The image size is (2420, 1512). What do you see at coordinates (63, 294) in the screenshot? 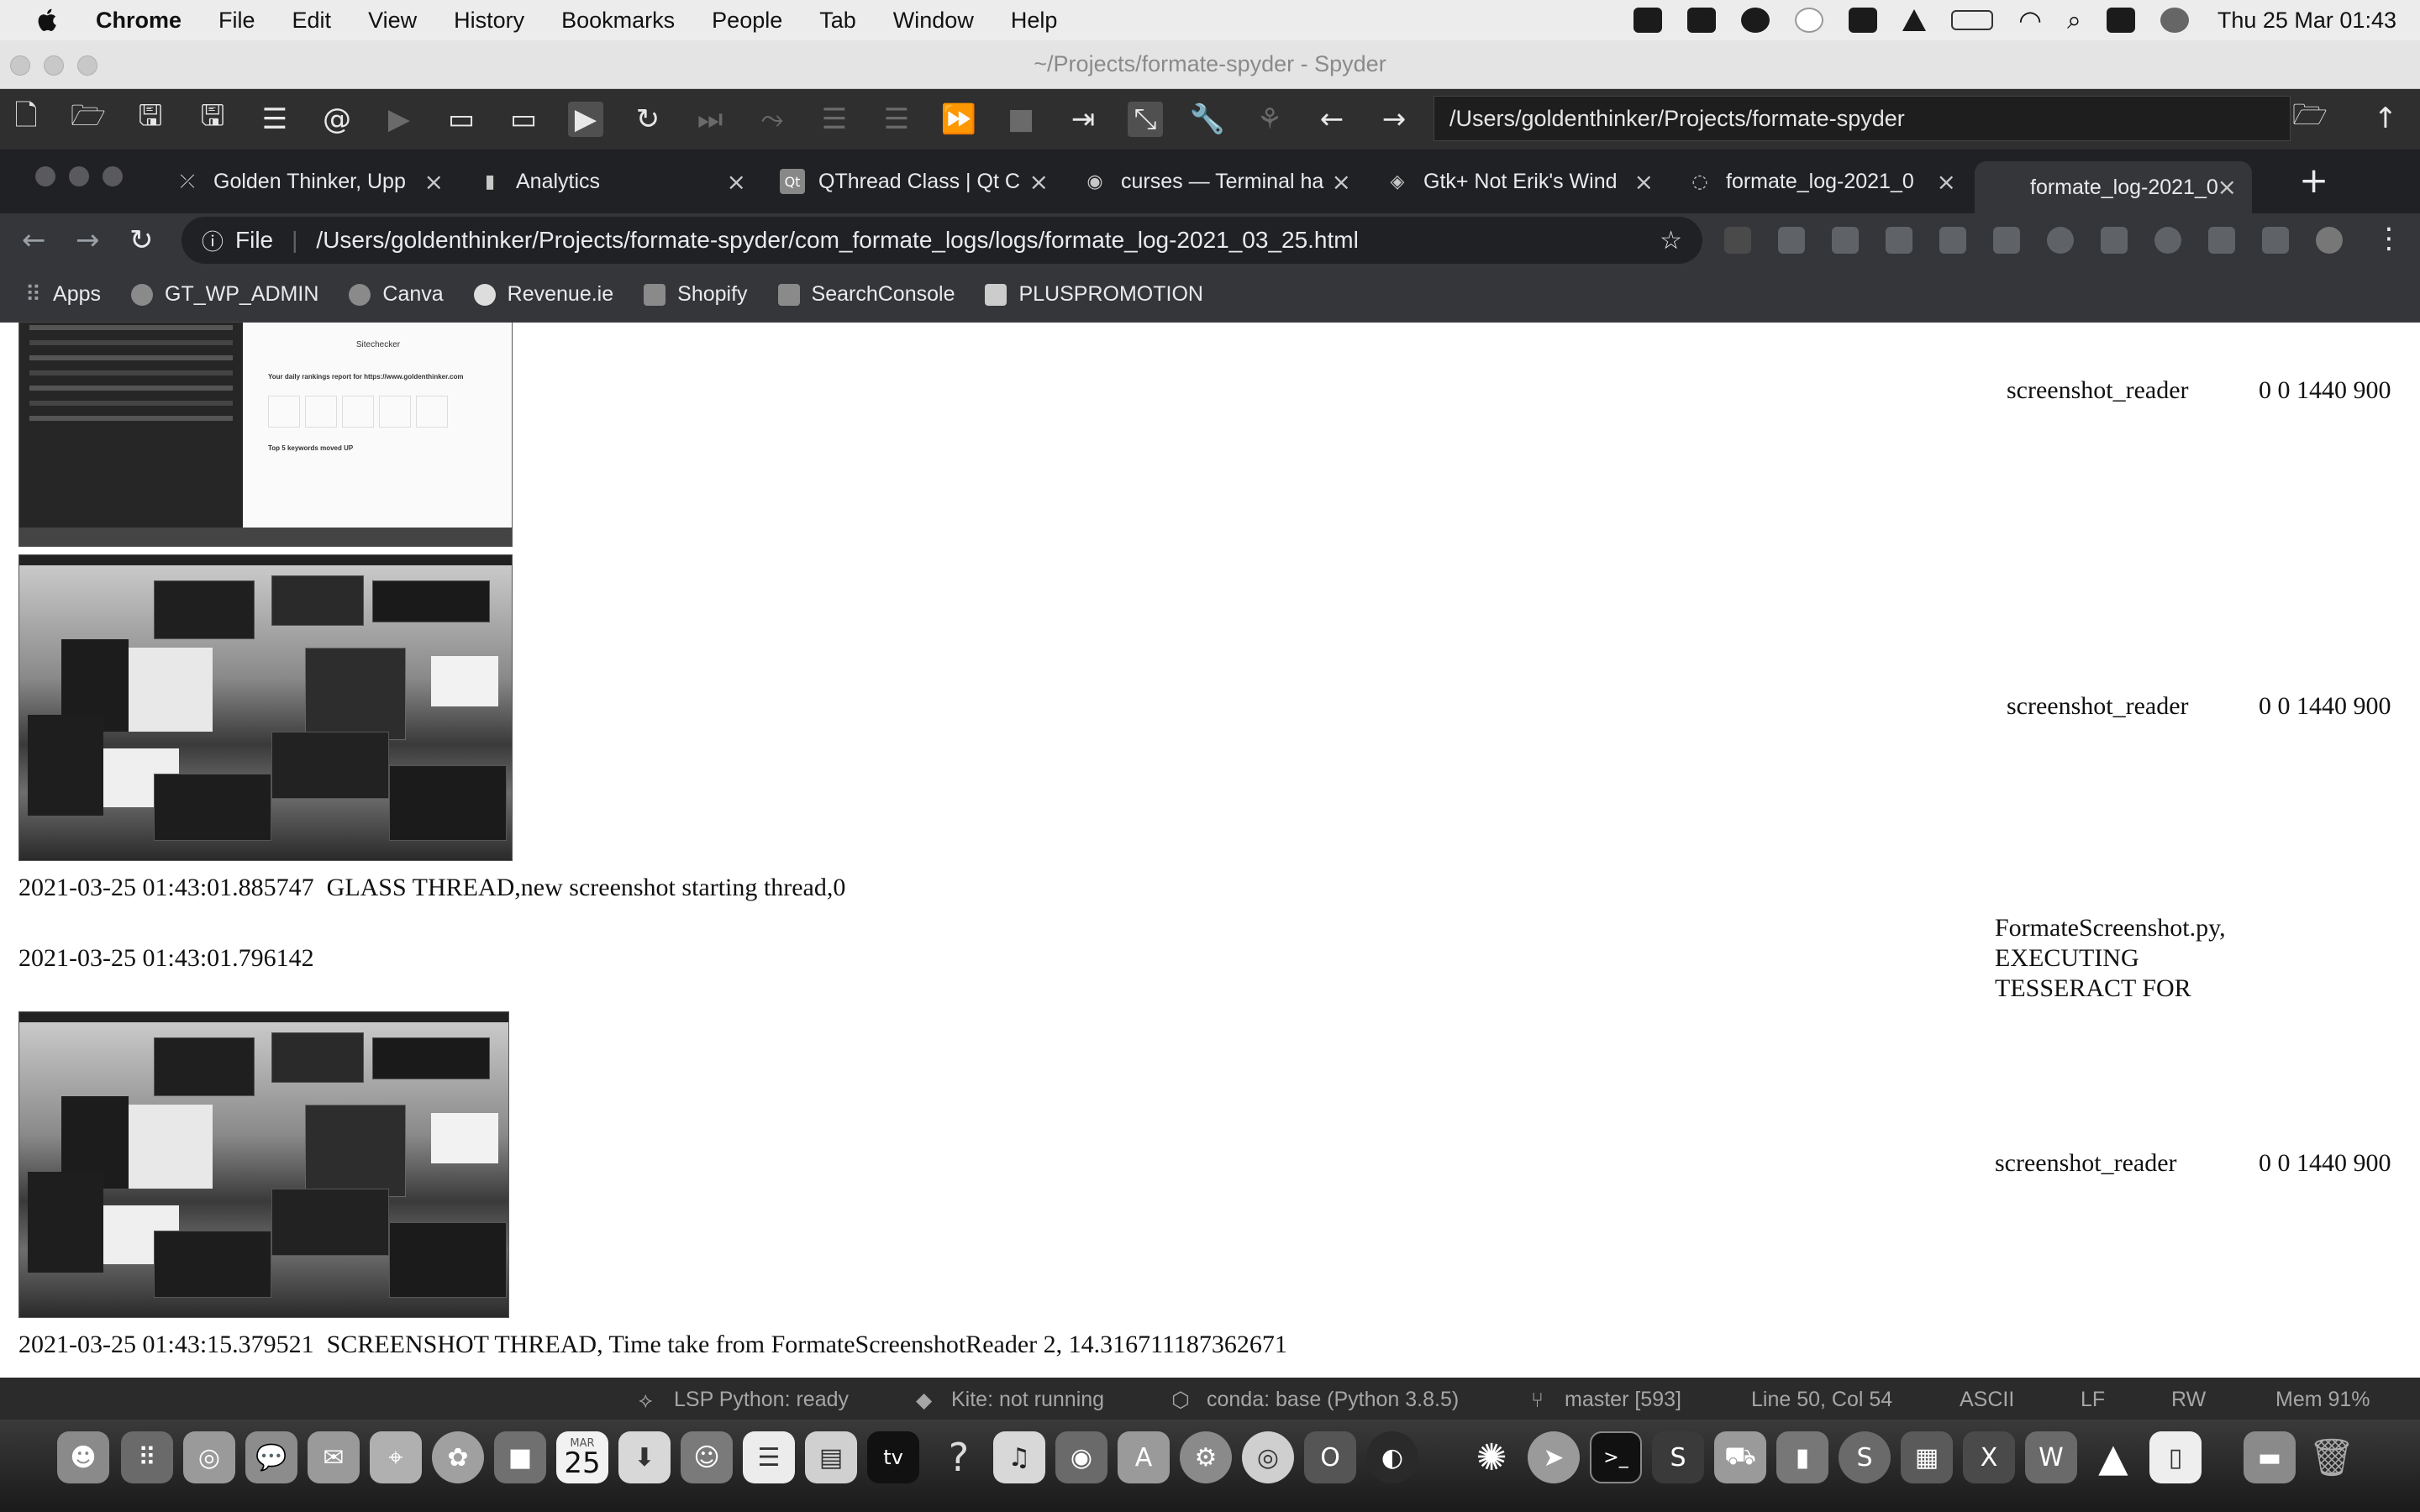
I see `bookmark-apps: ⠿ Apps` at bounding box center [63, 294].